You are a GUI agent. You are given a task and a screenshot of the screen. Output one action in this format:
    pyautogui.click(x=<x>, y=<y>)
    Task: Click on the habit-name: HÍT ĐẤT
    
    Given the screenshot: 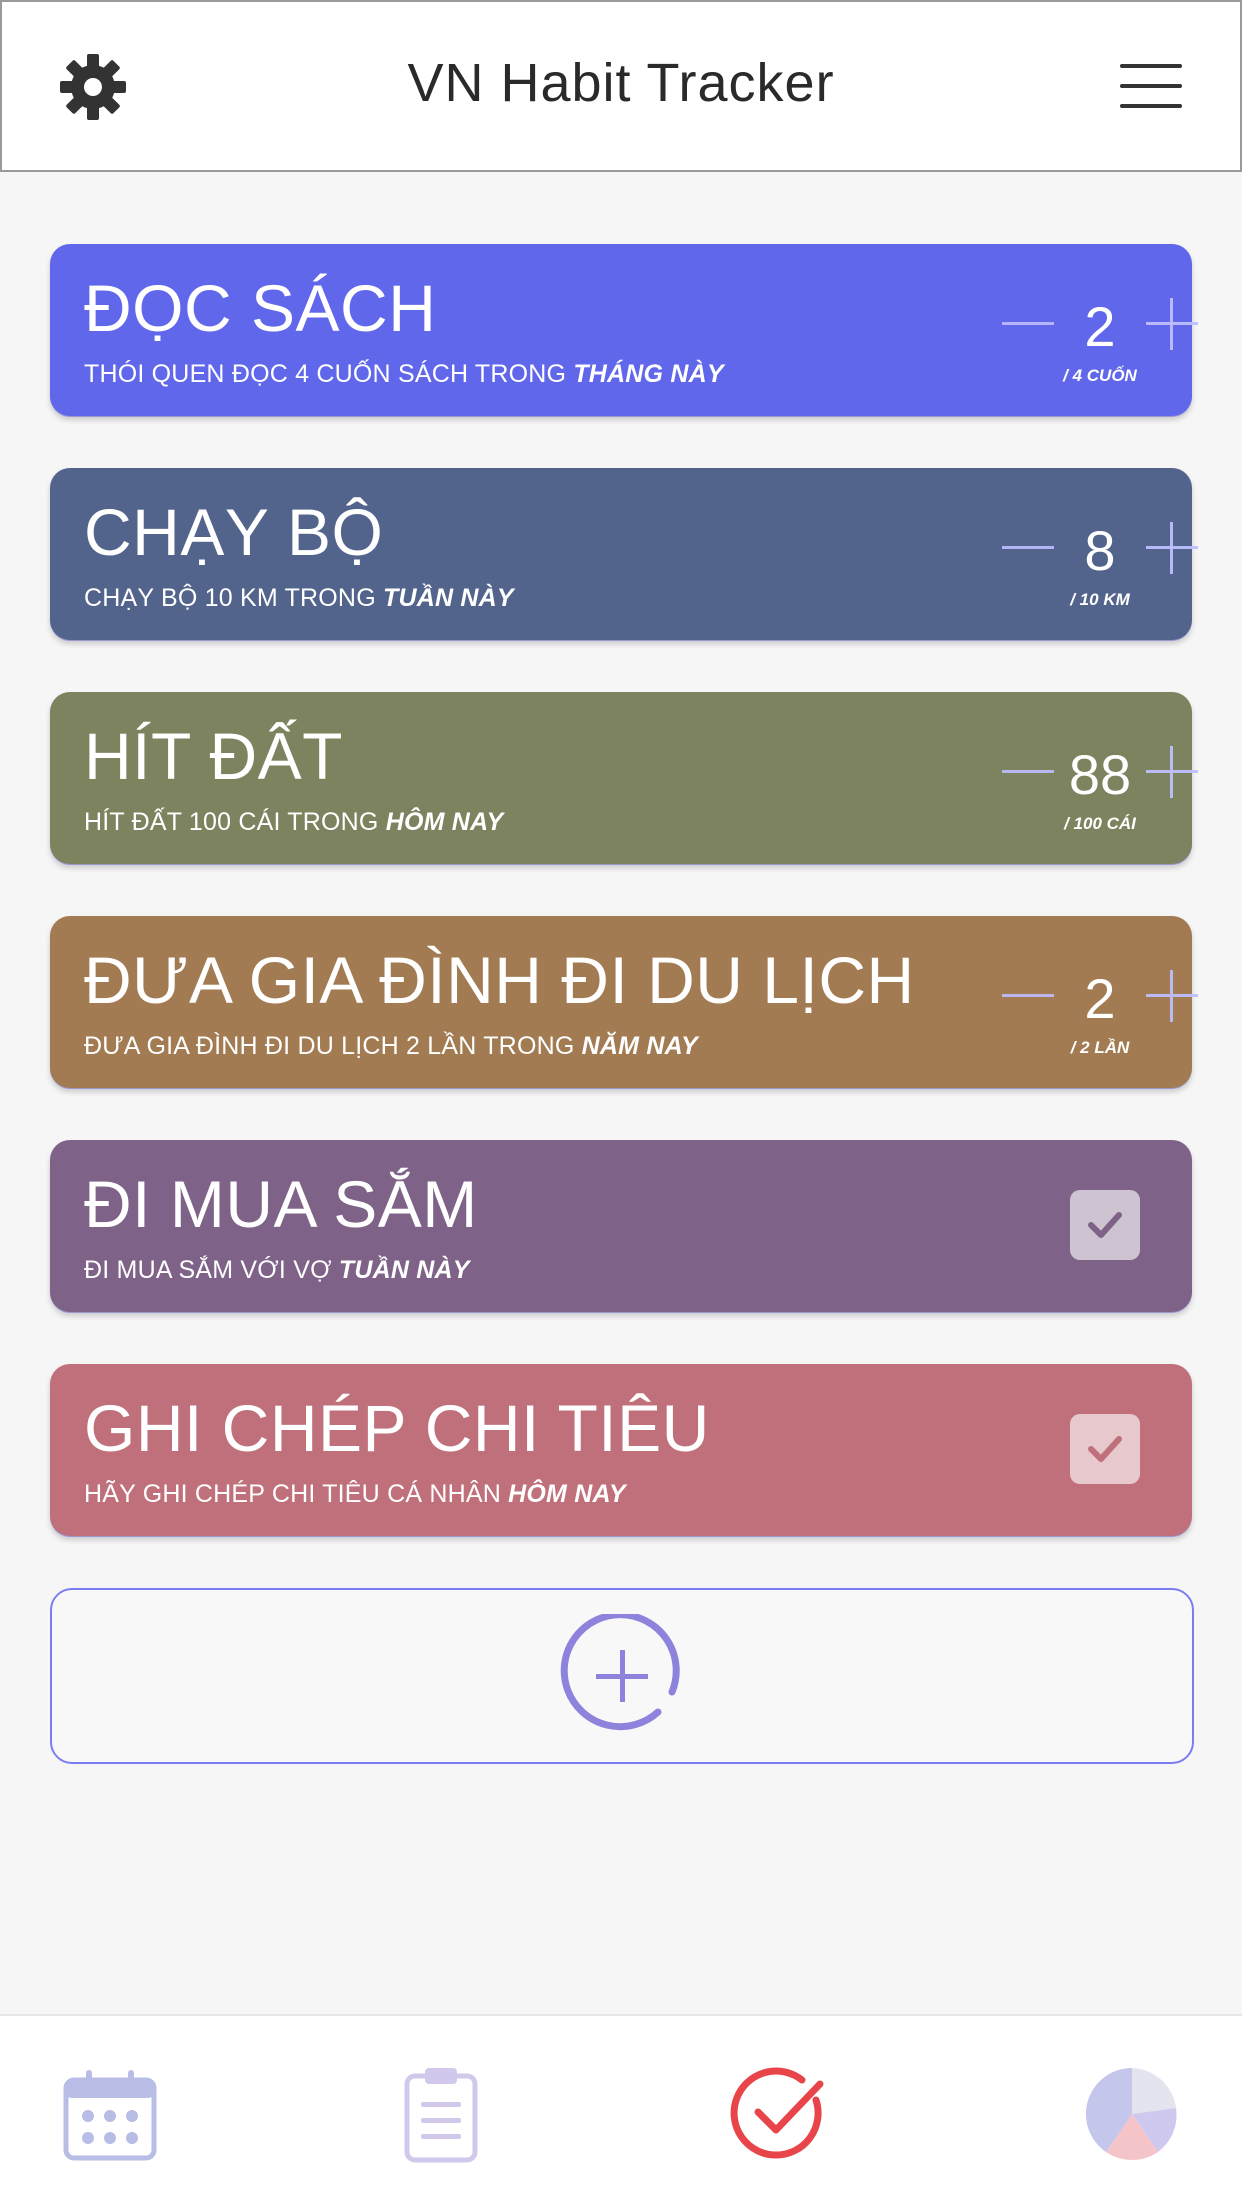 What is the action you would take?
    pyautogui.click(x=213, y=756)
    